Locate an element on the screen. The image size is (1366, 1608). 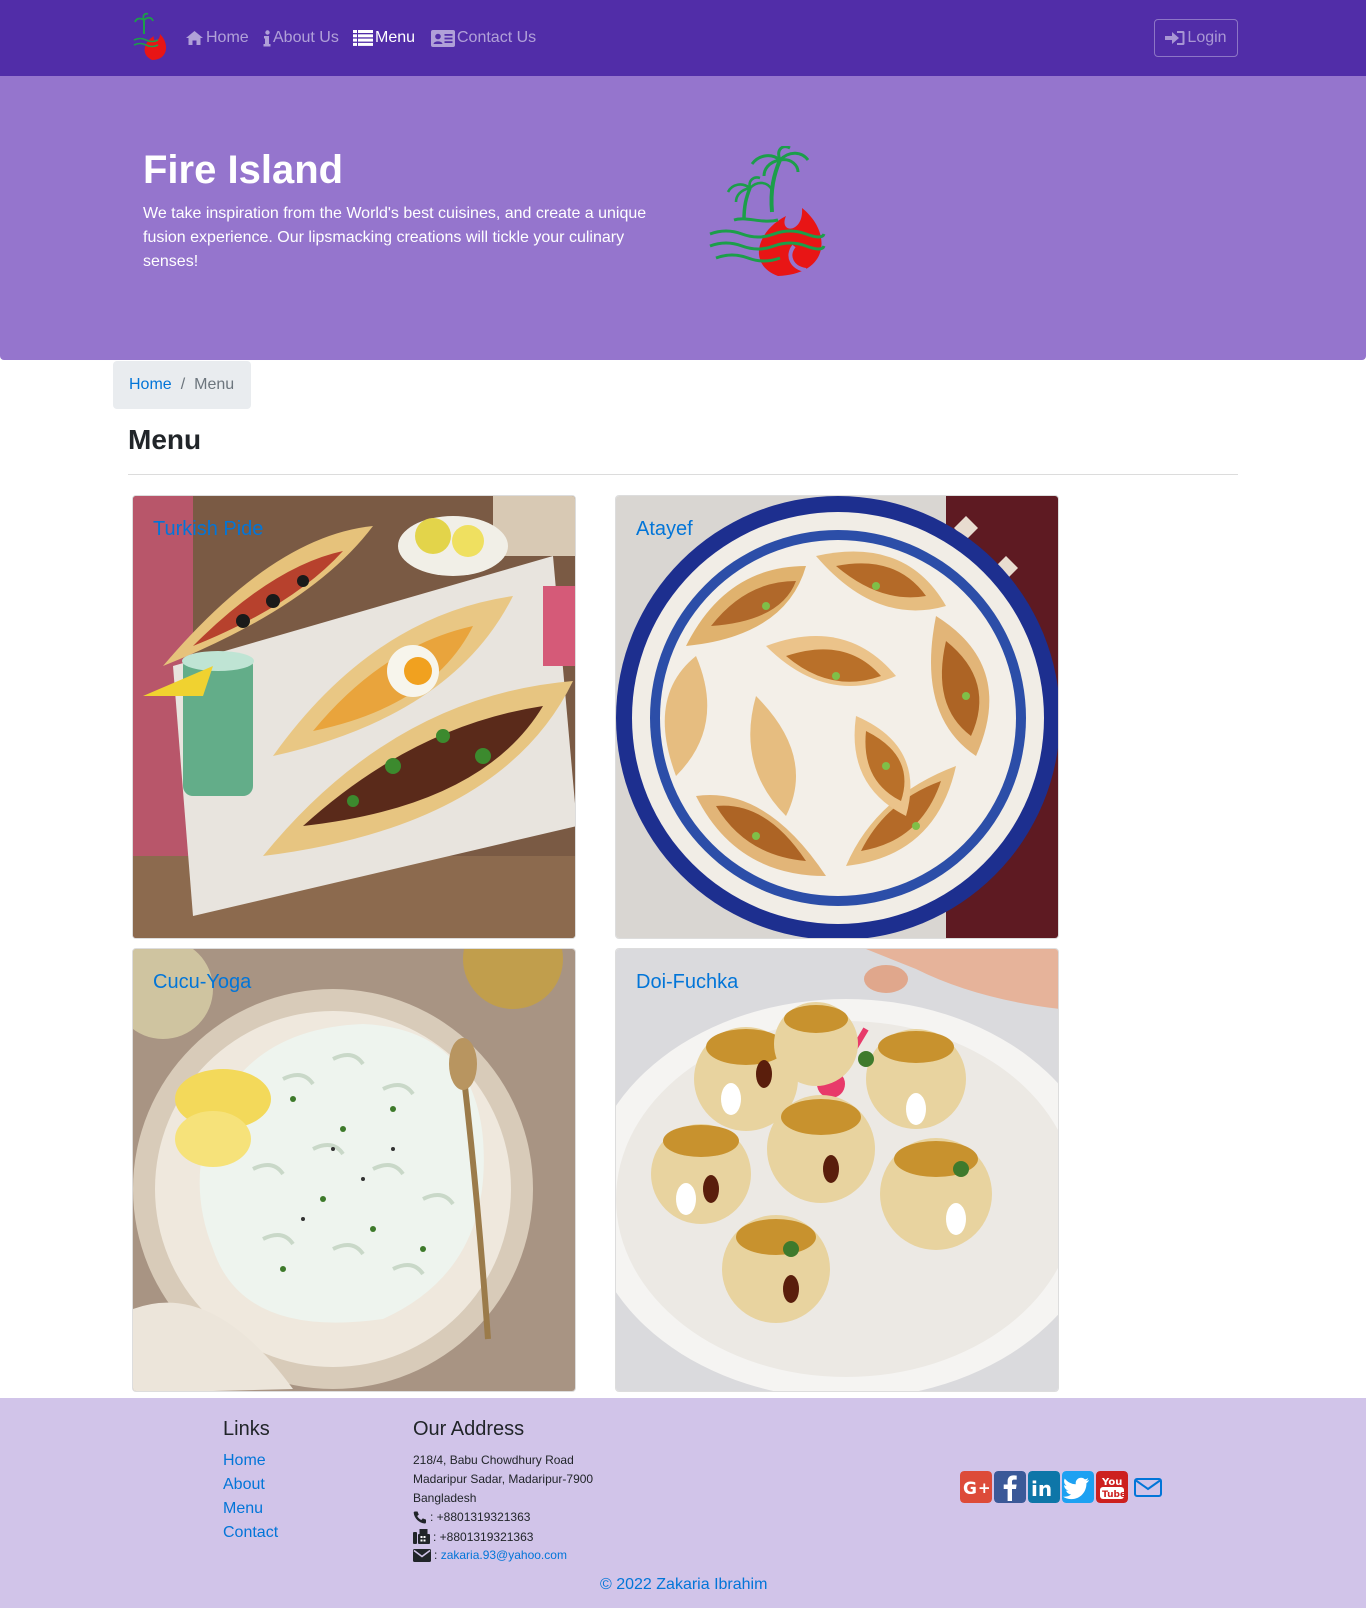
heading-divider is located at coordinates (683, 474).